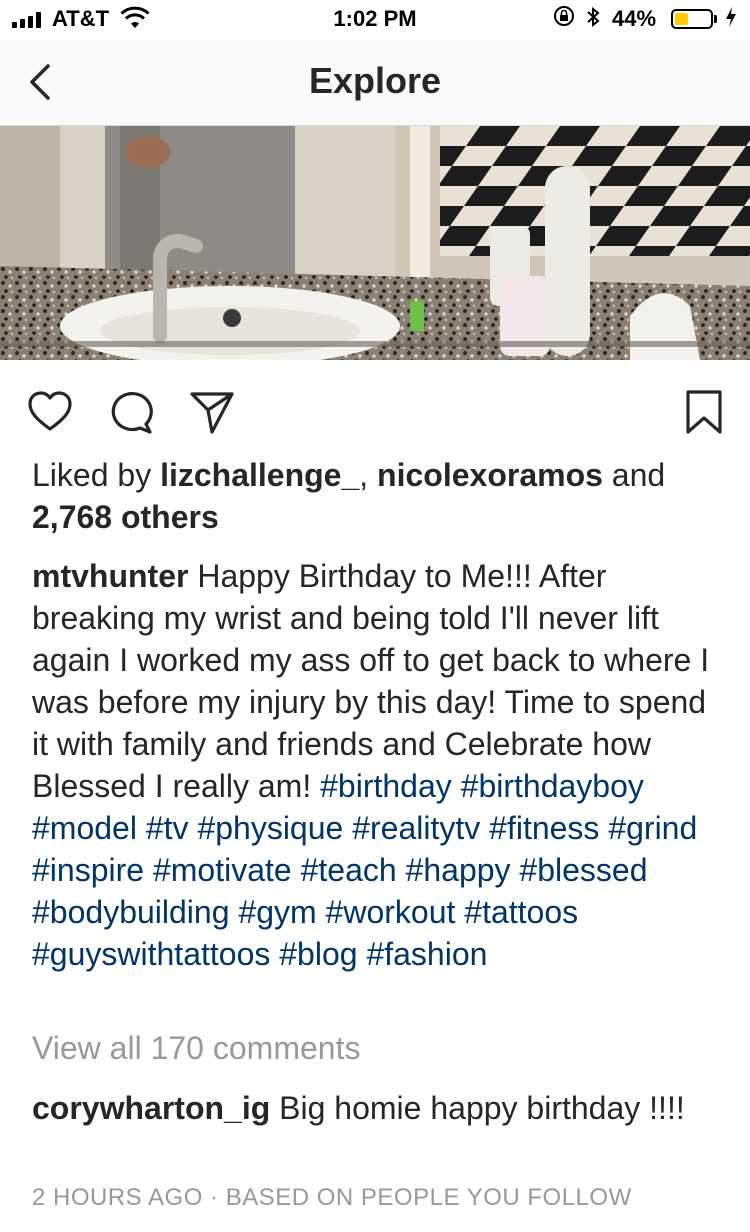  Describe the element at coordinates (84, 828) in the screenshot. I see `hashtag-link: #model` at that location.